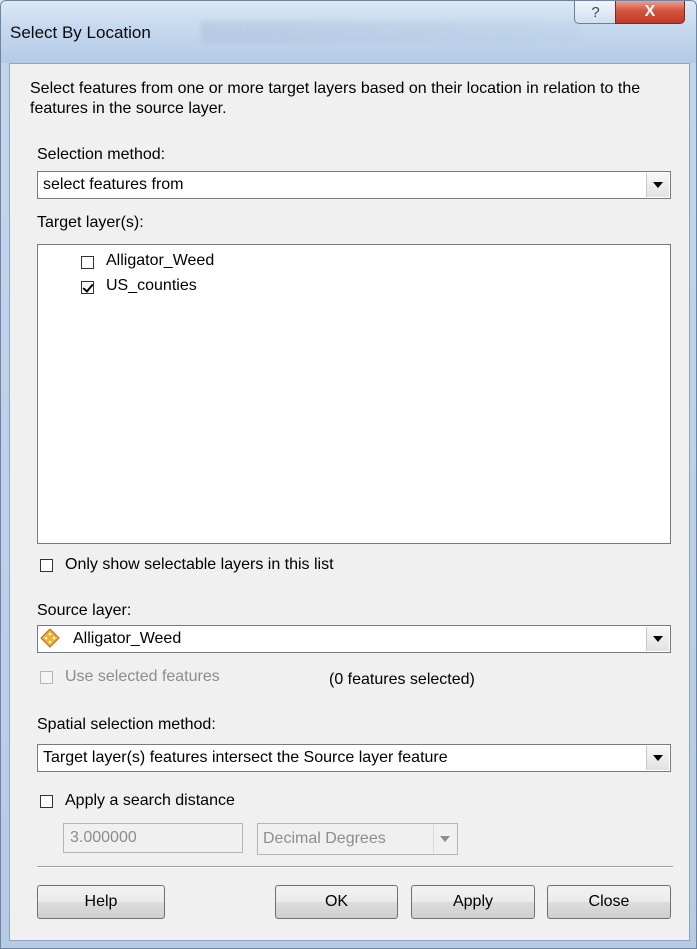  Describe the element at coordinates (473, 902) in the screenshot. I see `apply-button: Apply` at that location.